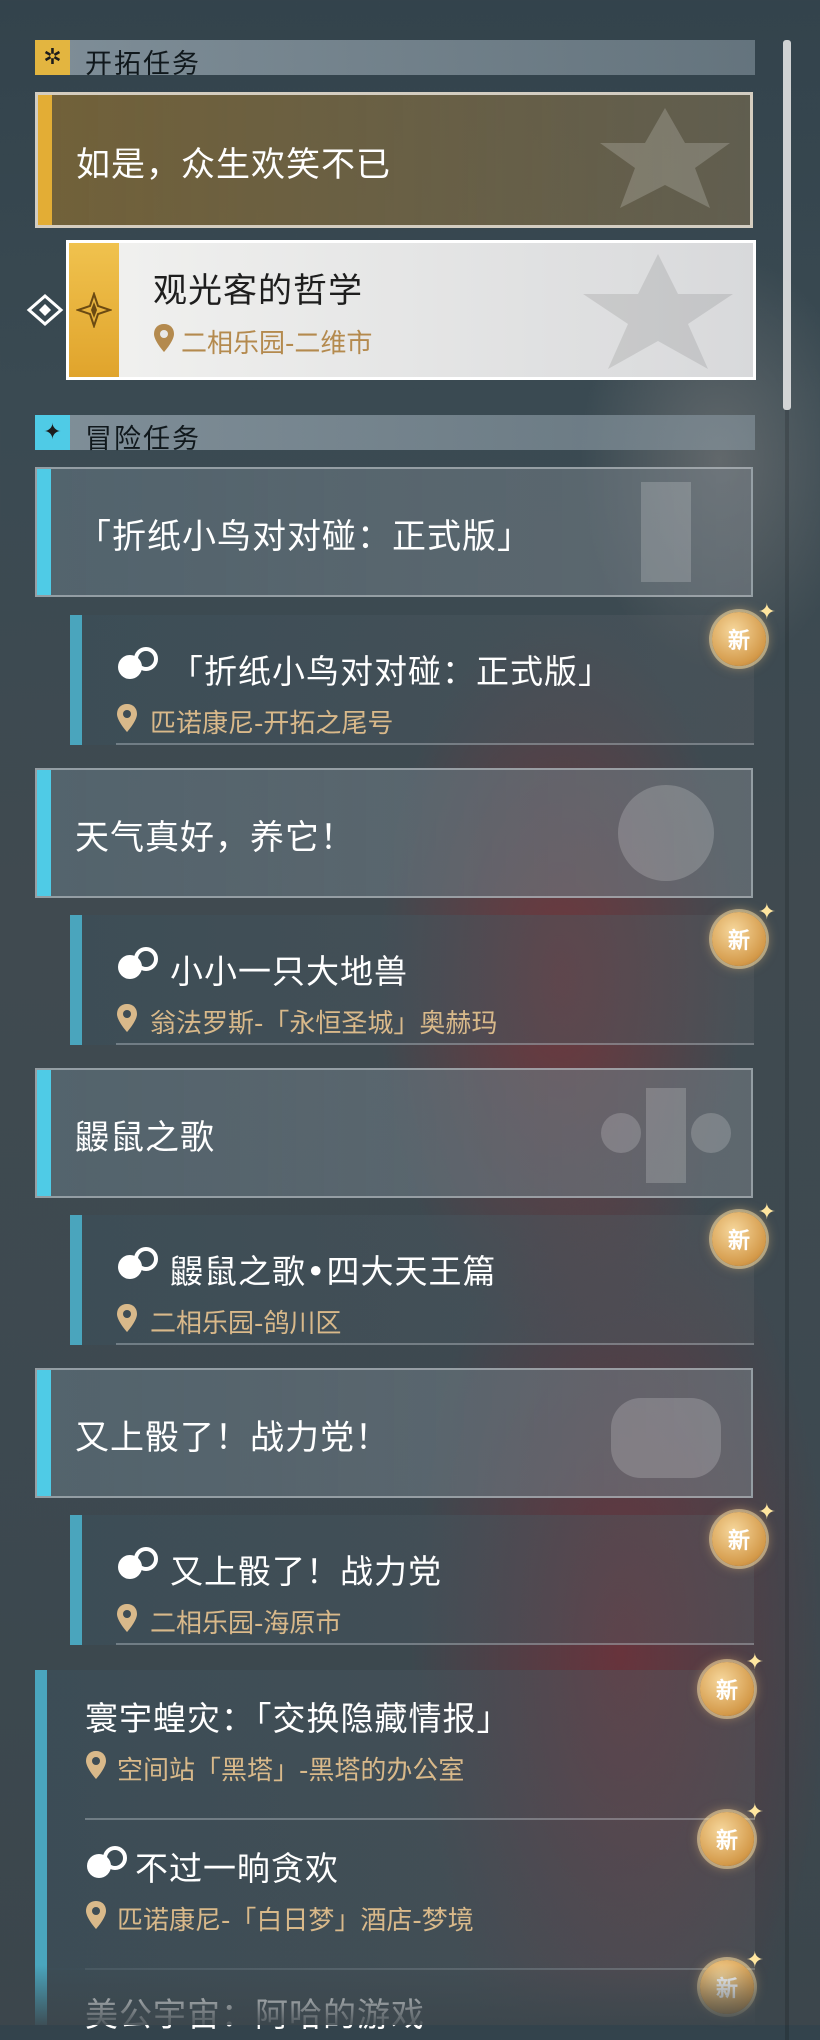  Describe the element at coordinates (52, 432) in the screenshot. I see `four-point-star-icon: ✦` at that location.